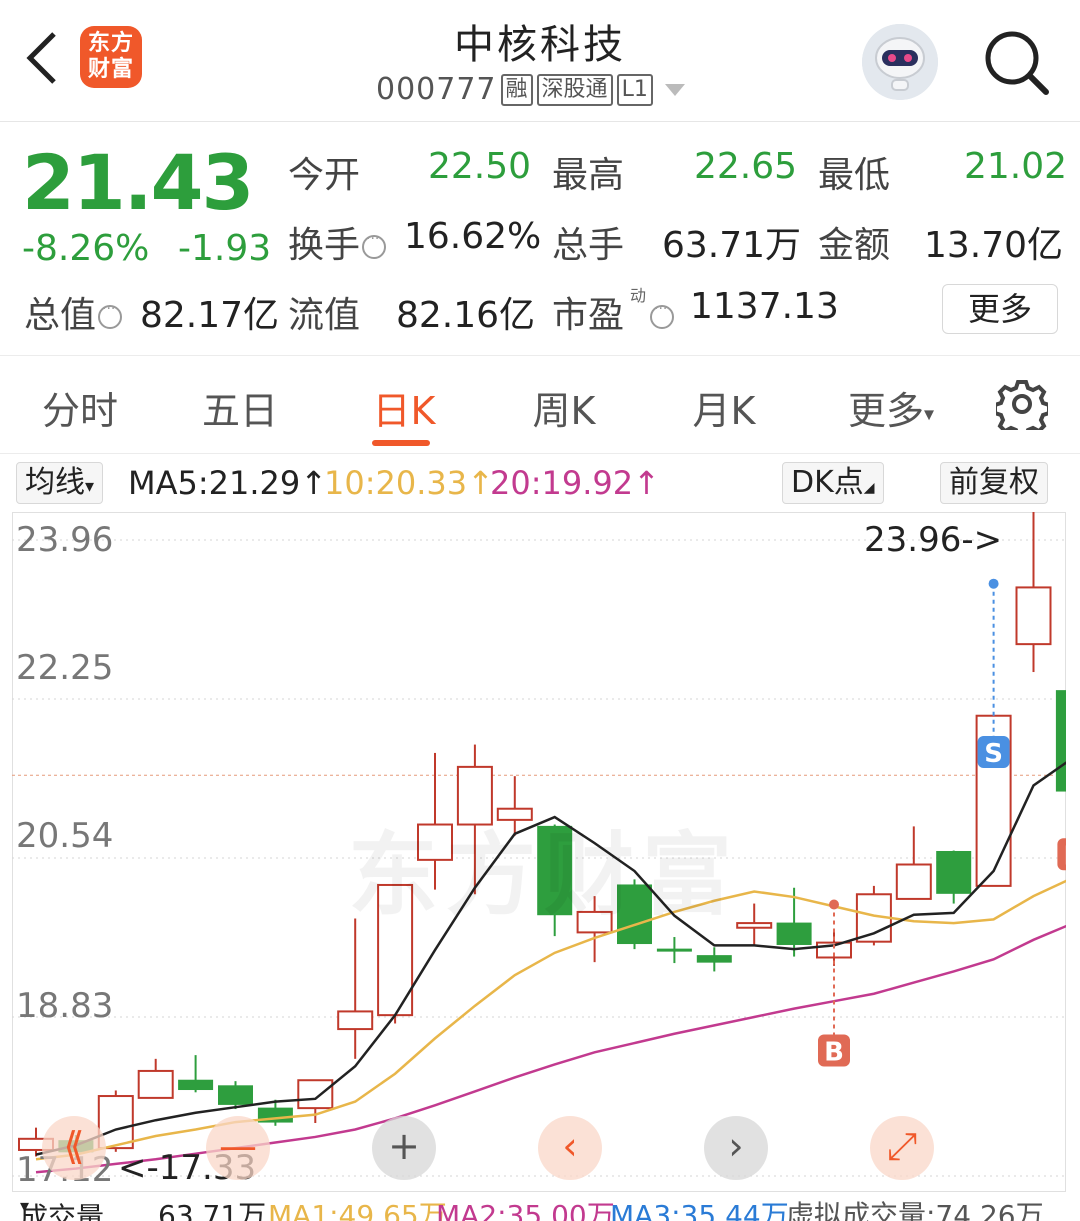 Image resolution: width=1080 pixels, height=1221 pixels. Describe the element at coordinates (638, 295) in the screenshot. I see `pe-dynamic-superscript: 动` at that location.